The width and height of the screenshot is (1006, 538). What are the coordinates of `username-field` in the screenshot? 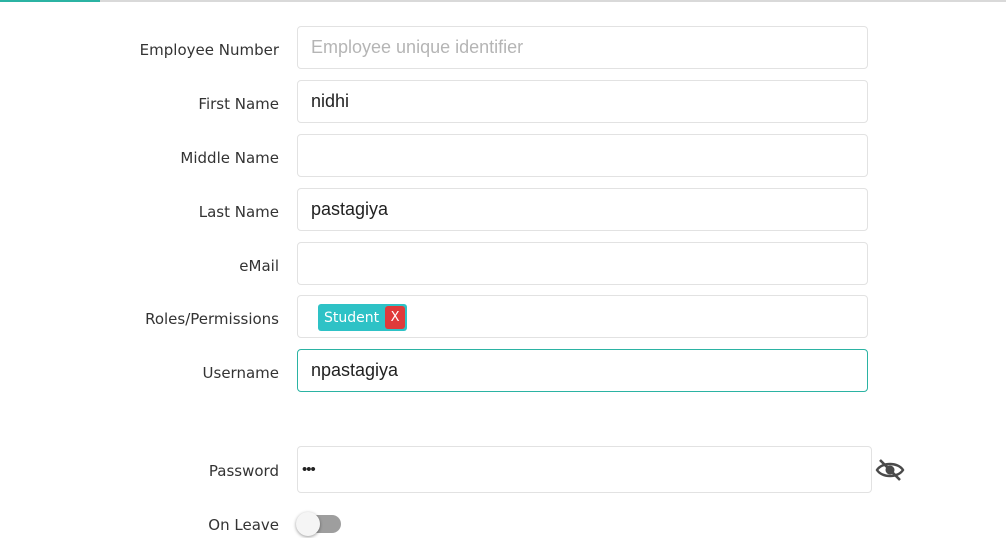 It's located at (582, 370).